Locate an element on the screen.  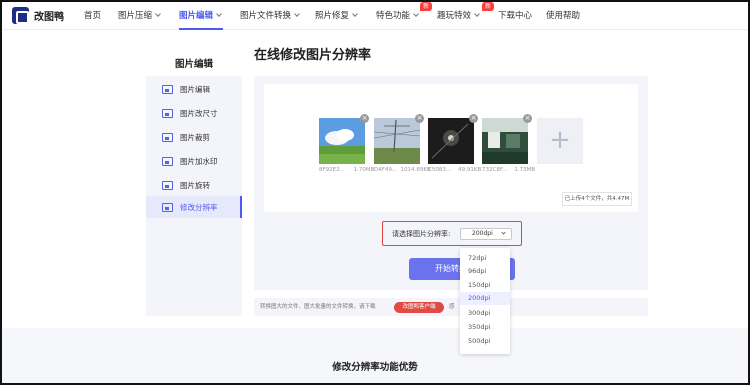
dpi-label: 请选择图片分辨率: is located at coordinates (421, 233).